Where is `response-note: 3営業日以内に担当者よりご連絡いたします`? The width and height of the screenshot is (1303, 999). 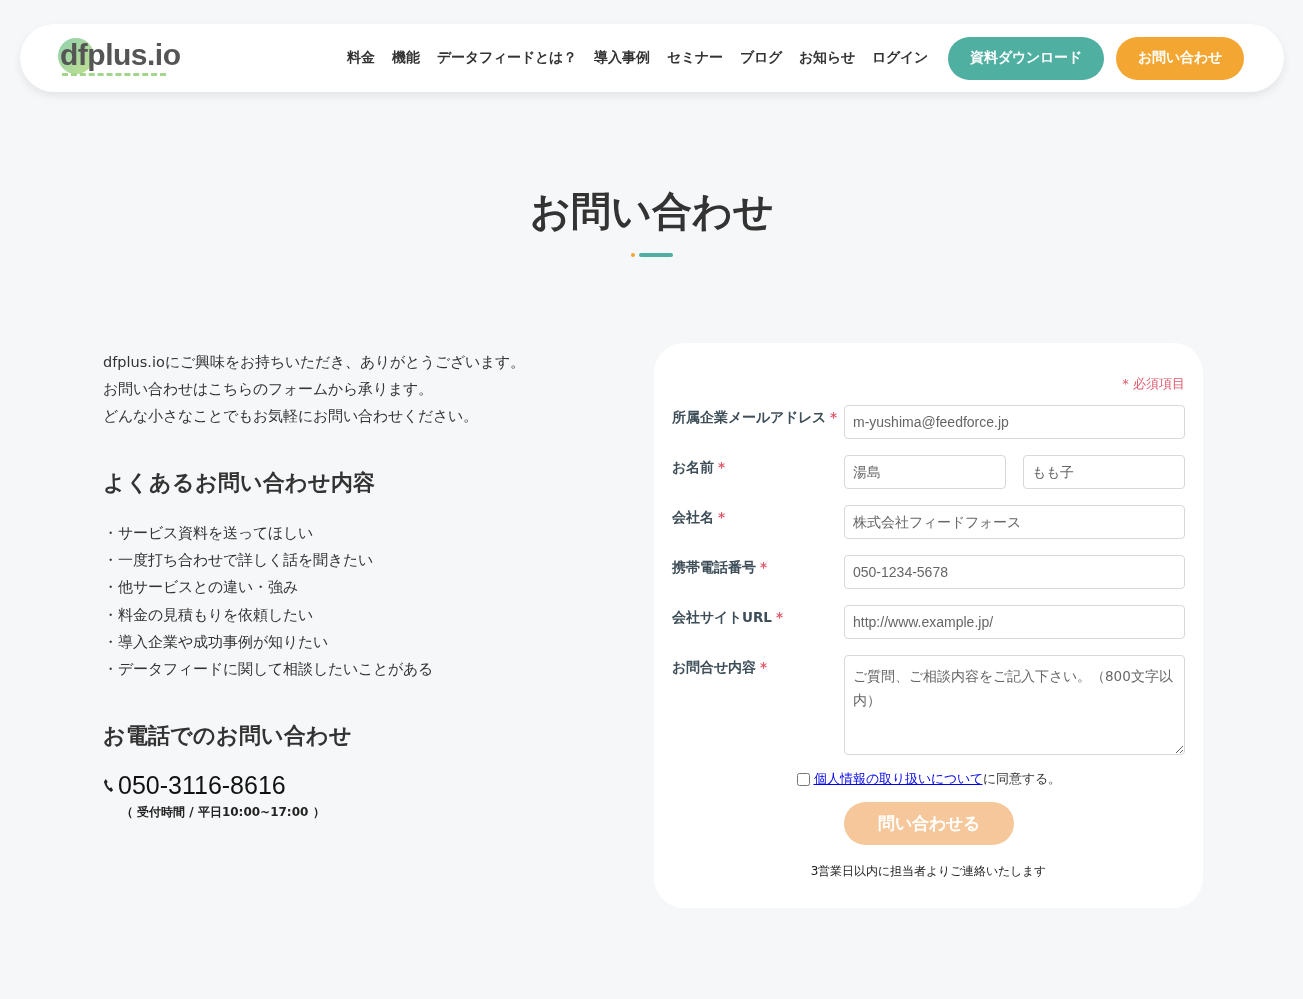 response-note: 3営業日以内に担当者よりご連絡いたします is located at coordinates (928, 871).